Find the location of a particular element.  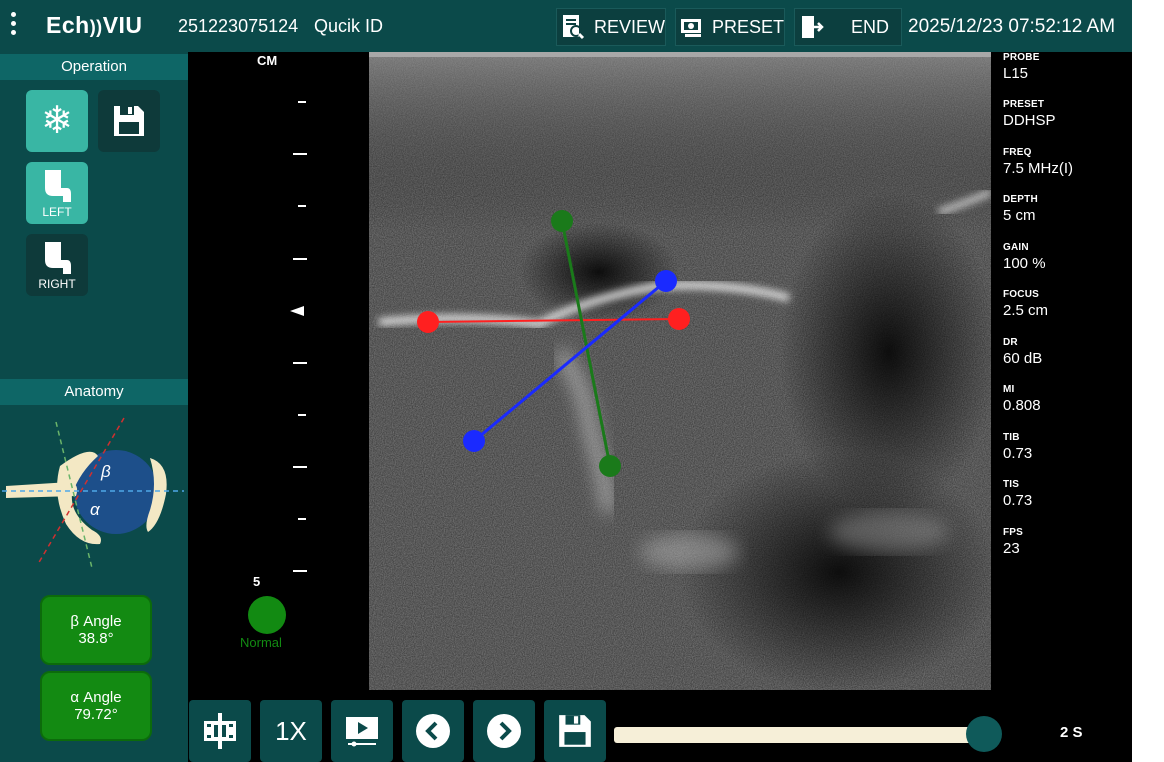

left-leg-icon is located at coordinates (58, 185).